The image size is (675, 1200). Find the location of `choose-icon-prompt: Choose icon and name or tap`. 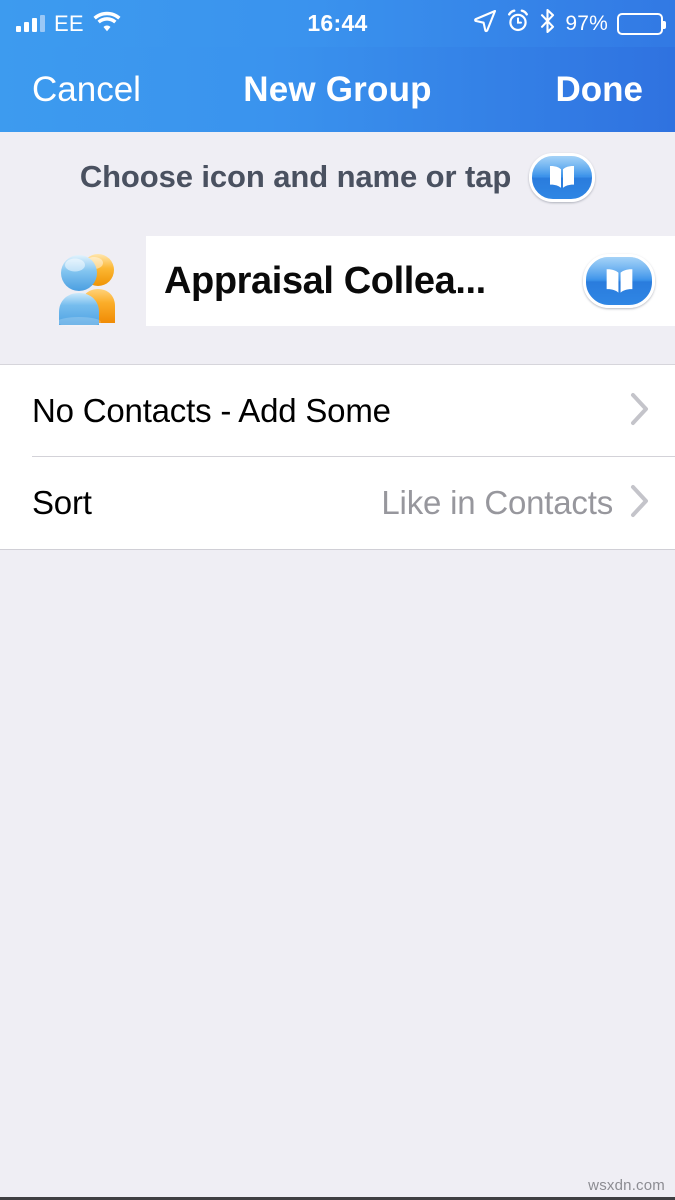

choose-icon-prompt: Choose icon and name or tap is located at coordinates (337, 177).